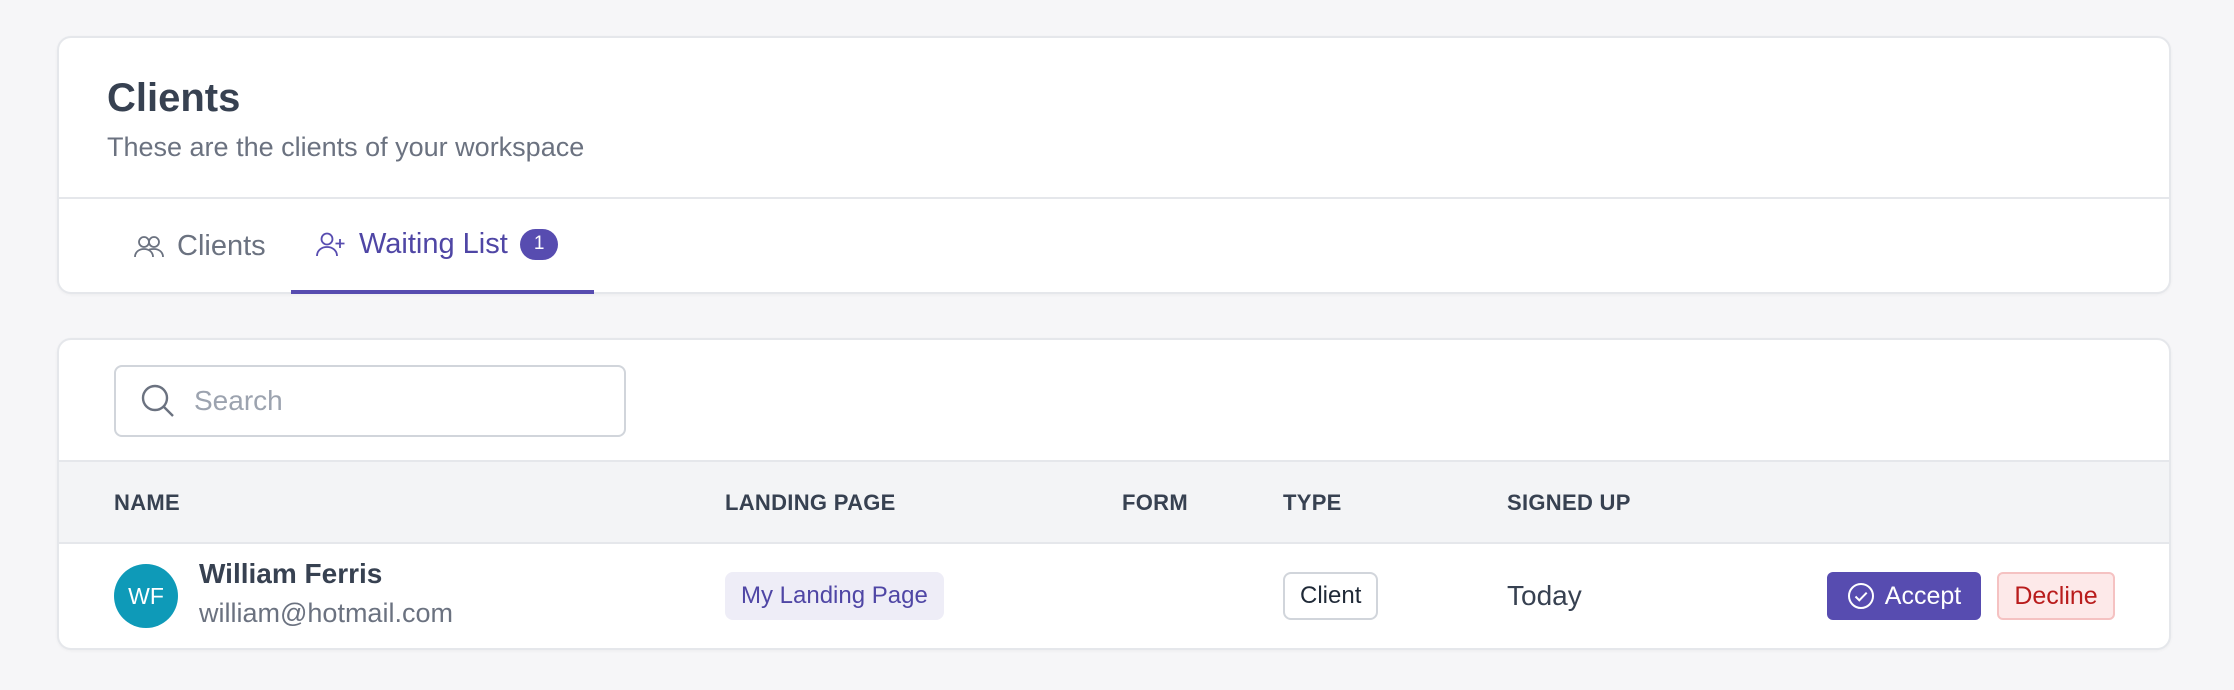 Image resolution: width=2234 pixels, height=690 pixels. What do you see at coordinates (1312, 502) in the screenshot?
I see `column-header-type: TYPE` at bounding box center [1312, 502].